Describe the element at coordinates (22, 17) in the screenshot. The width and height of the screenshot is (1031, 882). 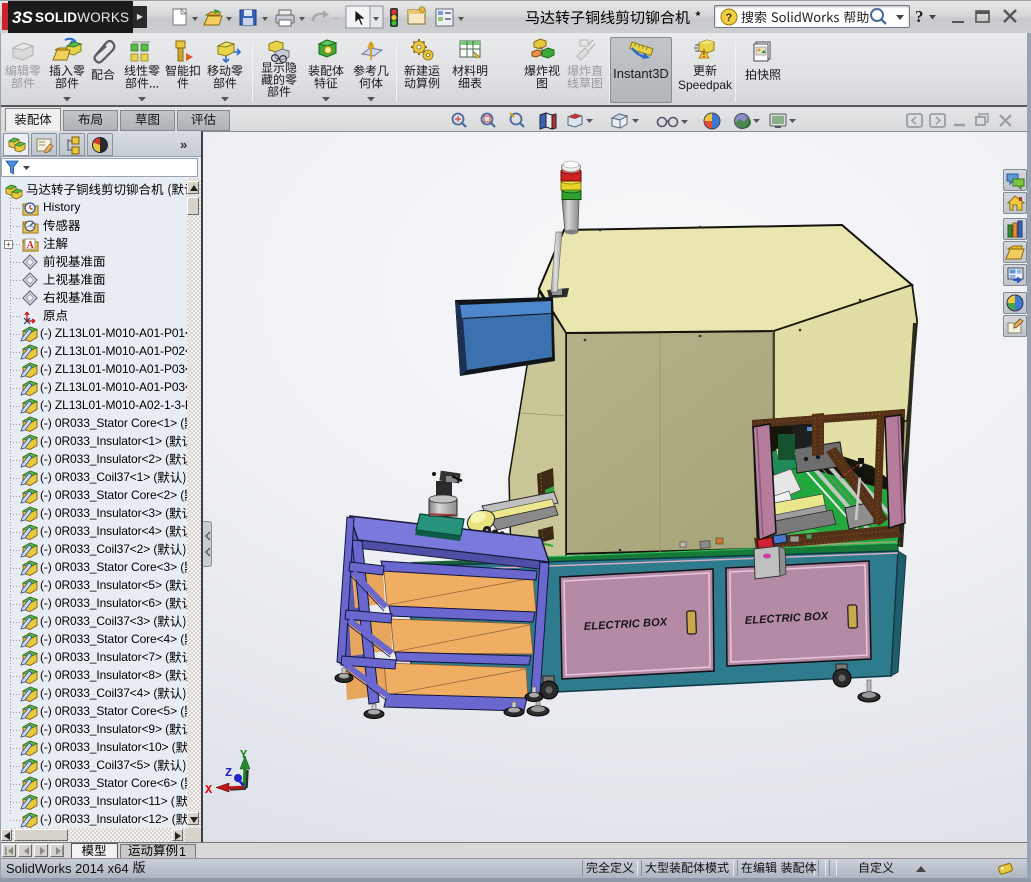
I see `svg-text: 3S` at that location.